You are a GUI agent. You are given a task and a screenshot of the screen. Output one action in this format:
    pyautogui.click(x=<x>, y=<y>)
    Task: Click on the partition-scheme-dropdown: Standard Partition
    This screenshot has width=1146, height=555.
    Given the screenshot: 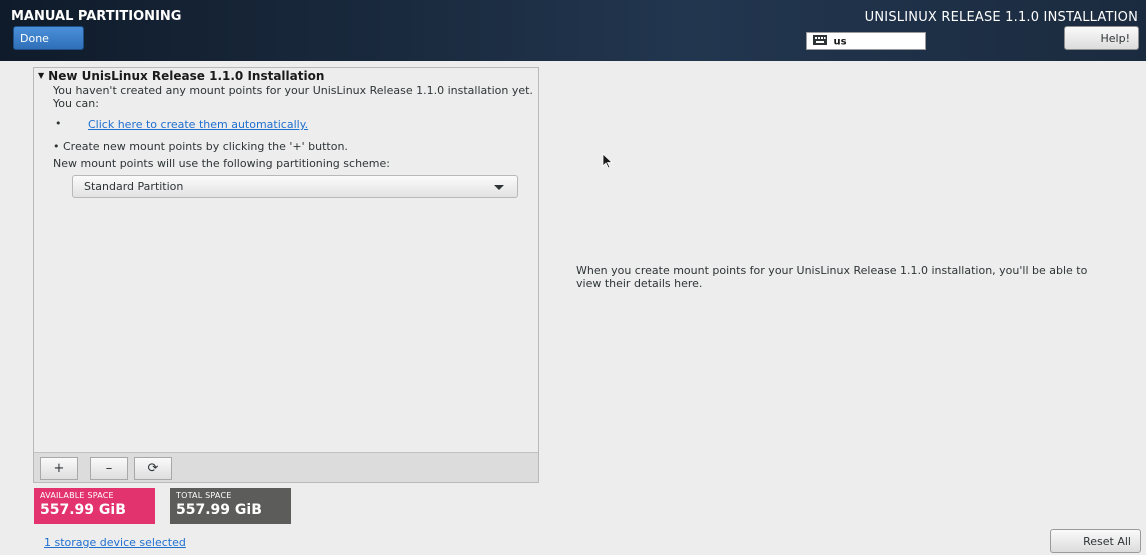 What is the action you would take?
    pyautogui.click(x=295, y=186)
    